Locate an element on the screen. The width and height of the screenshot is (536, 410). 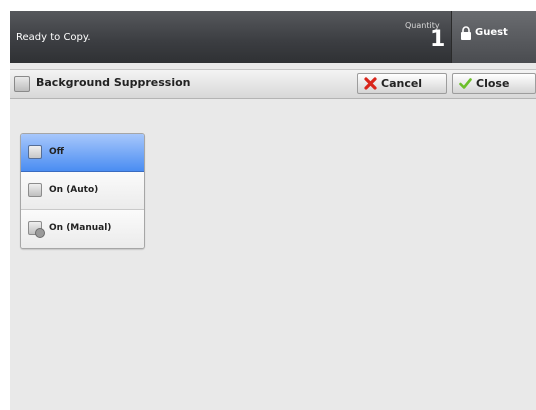
option-label: On (Manual) is located at coordinates (80, 228).